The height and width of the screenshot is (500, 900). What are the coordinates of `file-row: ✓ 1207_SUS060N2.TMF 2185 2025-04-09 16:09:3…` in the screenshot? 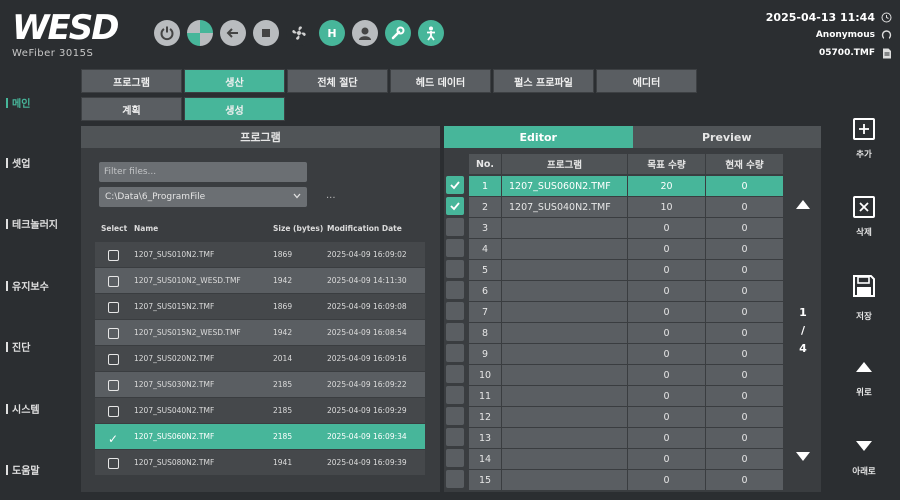 It's located at (260, 436).